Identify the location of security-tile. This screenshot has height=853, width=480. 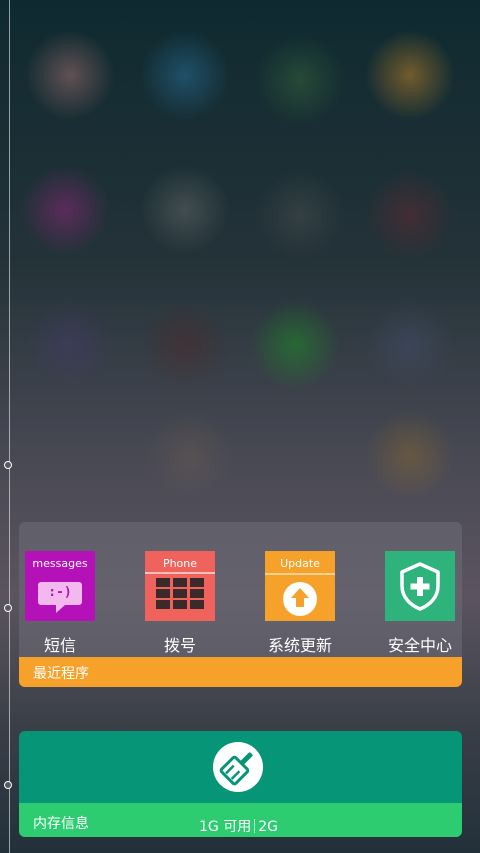
(420, 586).